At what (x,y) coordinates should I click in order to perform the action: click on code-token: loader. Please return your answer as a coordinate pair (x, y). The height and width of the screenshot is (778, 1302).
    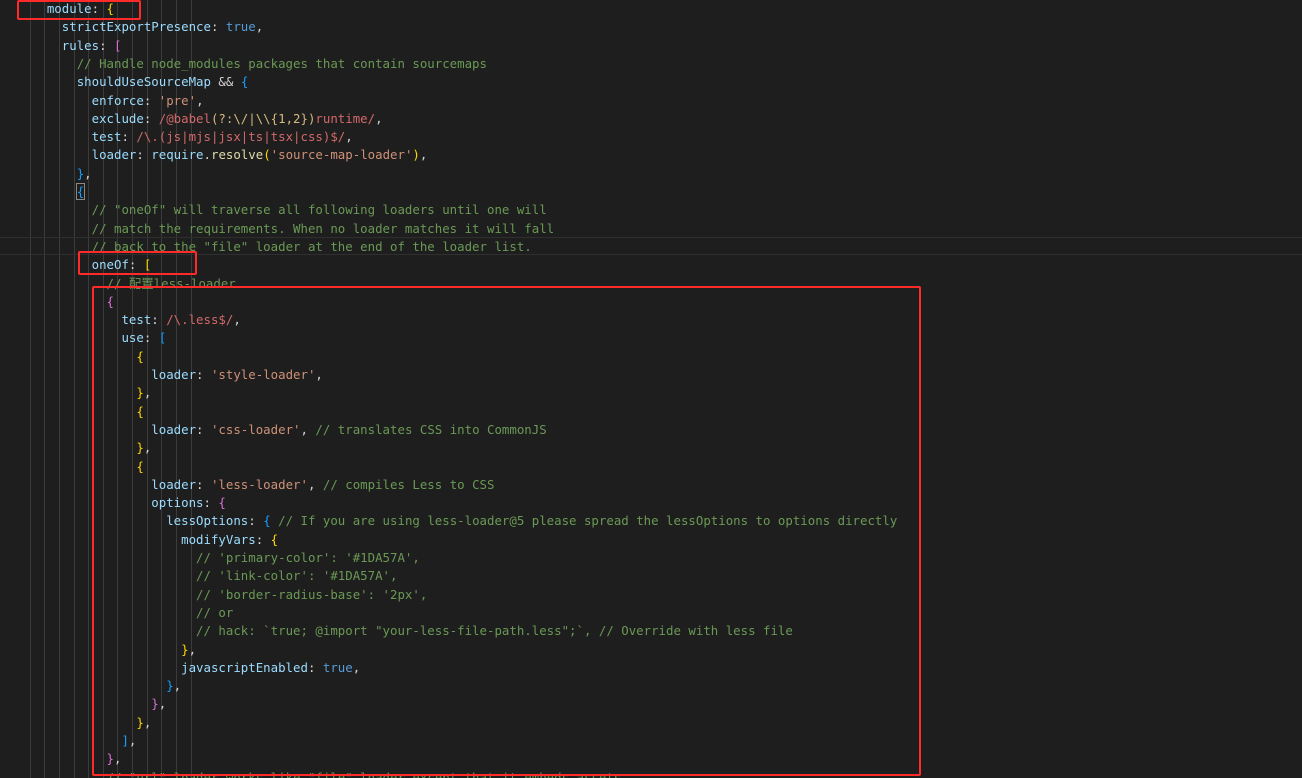
    Looking at the image, I should click on (114, 155).